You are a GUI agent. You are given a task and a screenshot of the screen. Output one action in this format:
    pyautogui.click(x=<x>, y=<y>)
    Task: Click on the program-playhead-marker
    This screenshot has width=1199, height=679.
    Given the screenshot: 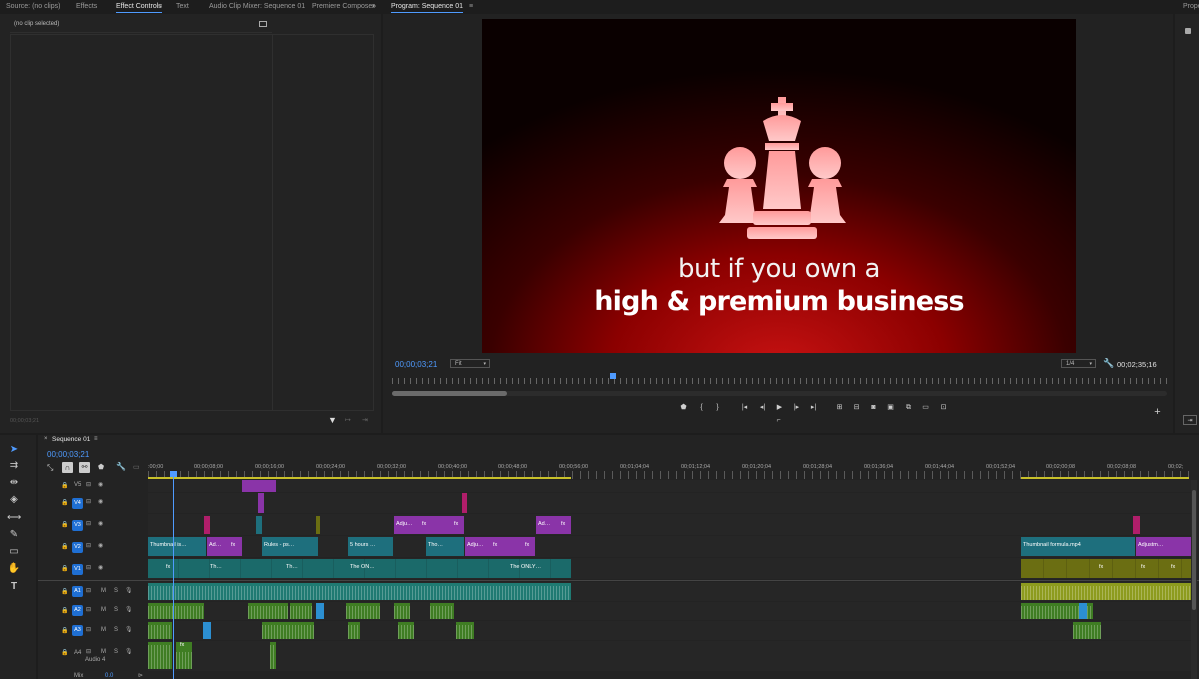 What is the action you would take?
    pyautogui.click(x=613, y=376)
    